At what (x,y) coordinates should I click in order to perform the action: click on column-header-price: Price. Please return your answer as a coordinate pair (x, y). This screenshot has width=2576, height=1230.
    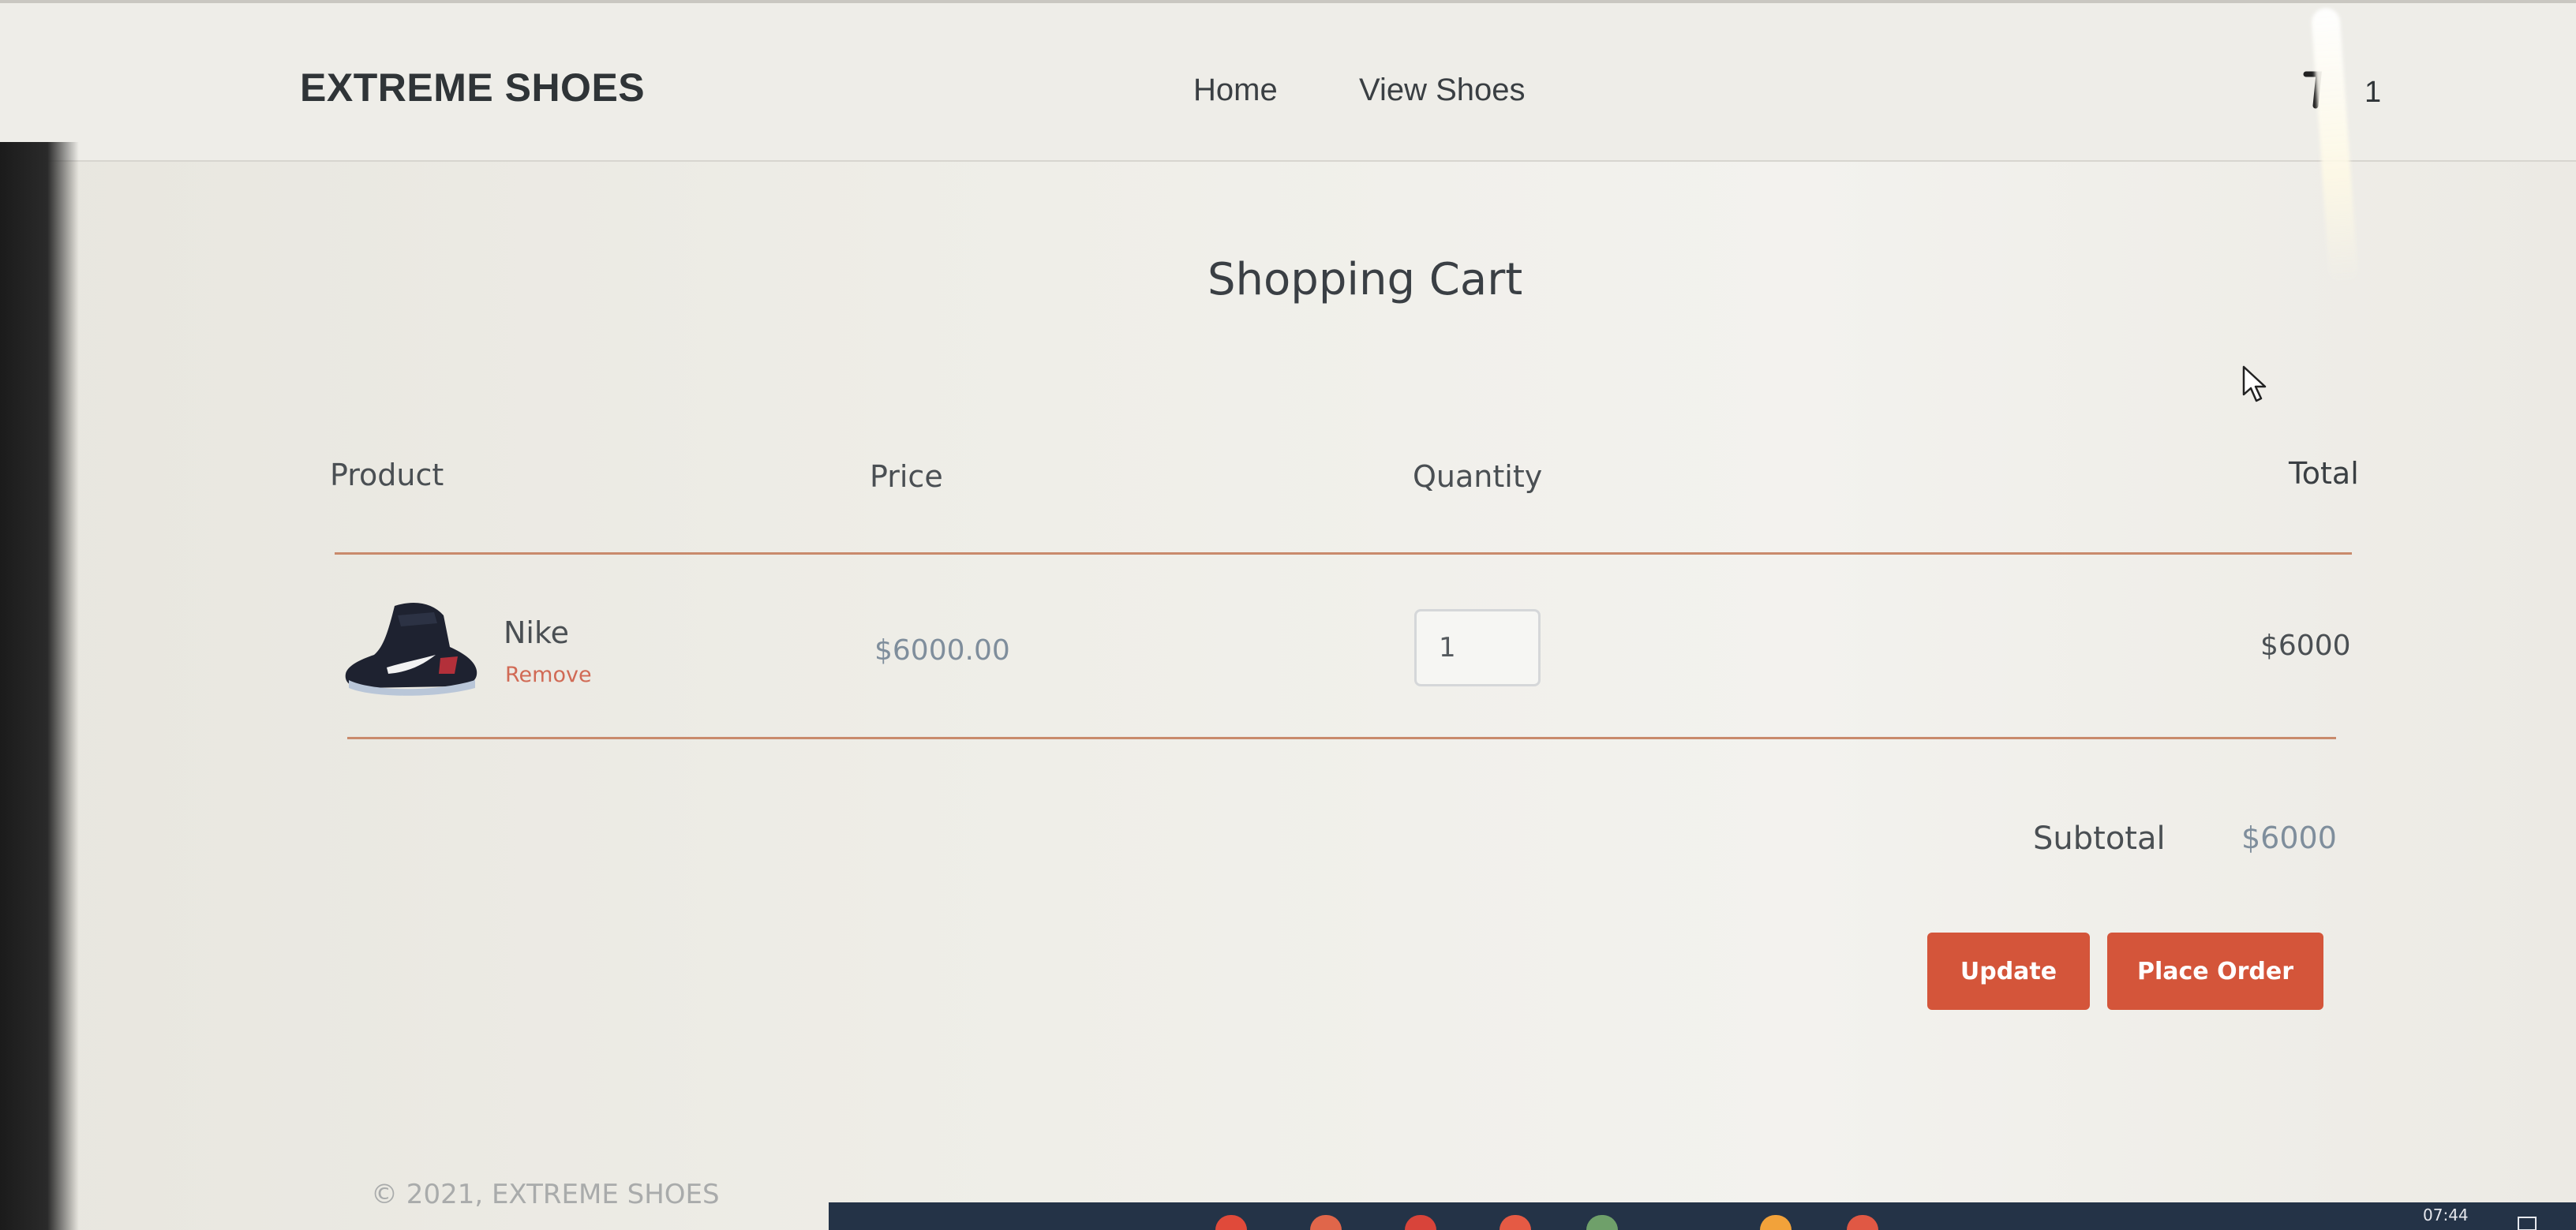
    Looking at the image, I should click on (906, 477).